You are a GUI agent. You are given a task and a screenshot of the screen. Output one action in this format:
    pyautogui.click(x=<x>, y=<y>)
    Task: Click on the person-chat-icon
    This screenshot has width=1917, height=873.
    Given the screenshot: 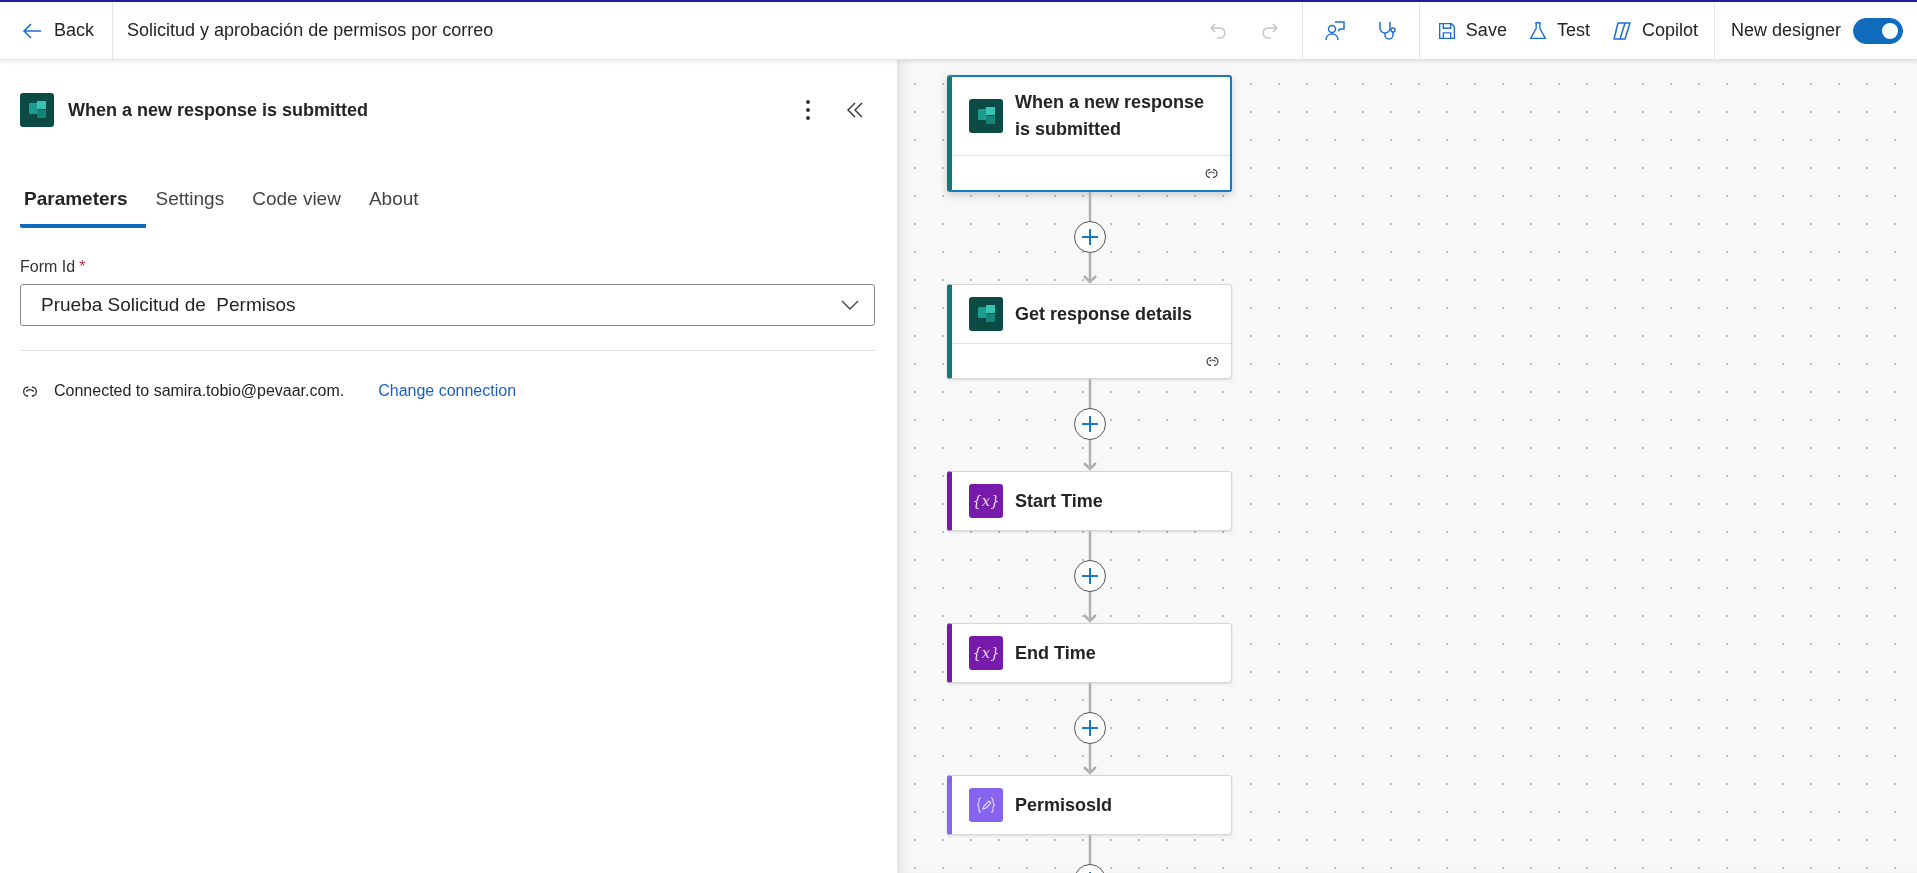 What is the action you would take?
    pyautogui.click(x=1334, y=30)
    